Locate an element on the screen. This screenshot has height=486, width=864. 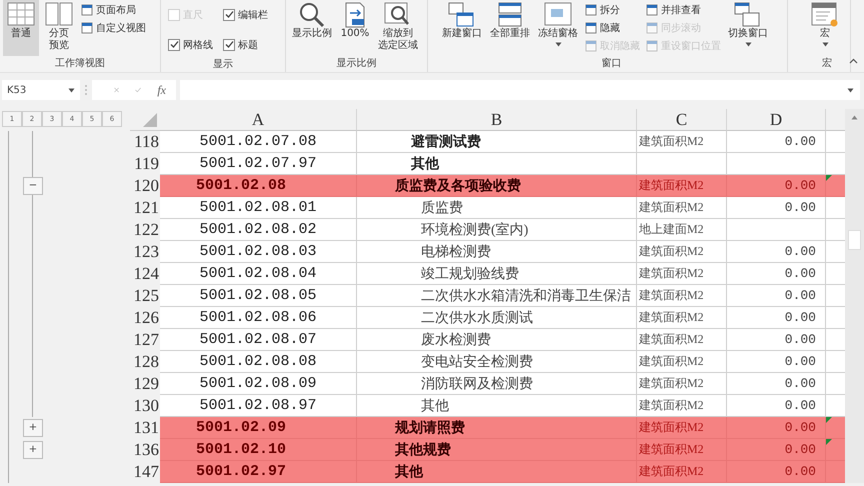
row-header: 119 is located at coordinates (145, 164).